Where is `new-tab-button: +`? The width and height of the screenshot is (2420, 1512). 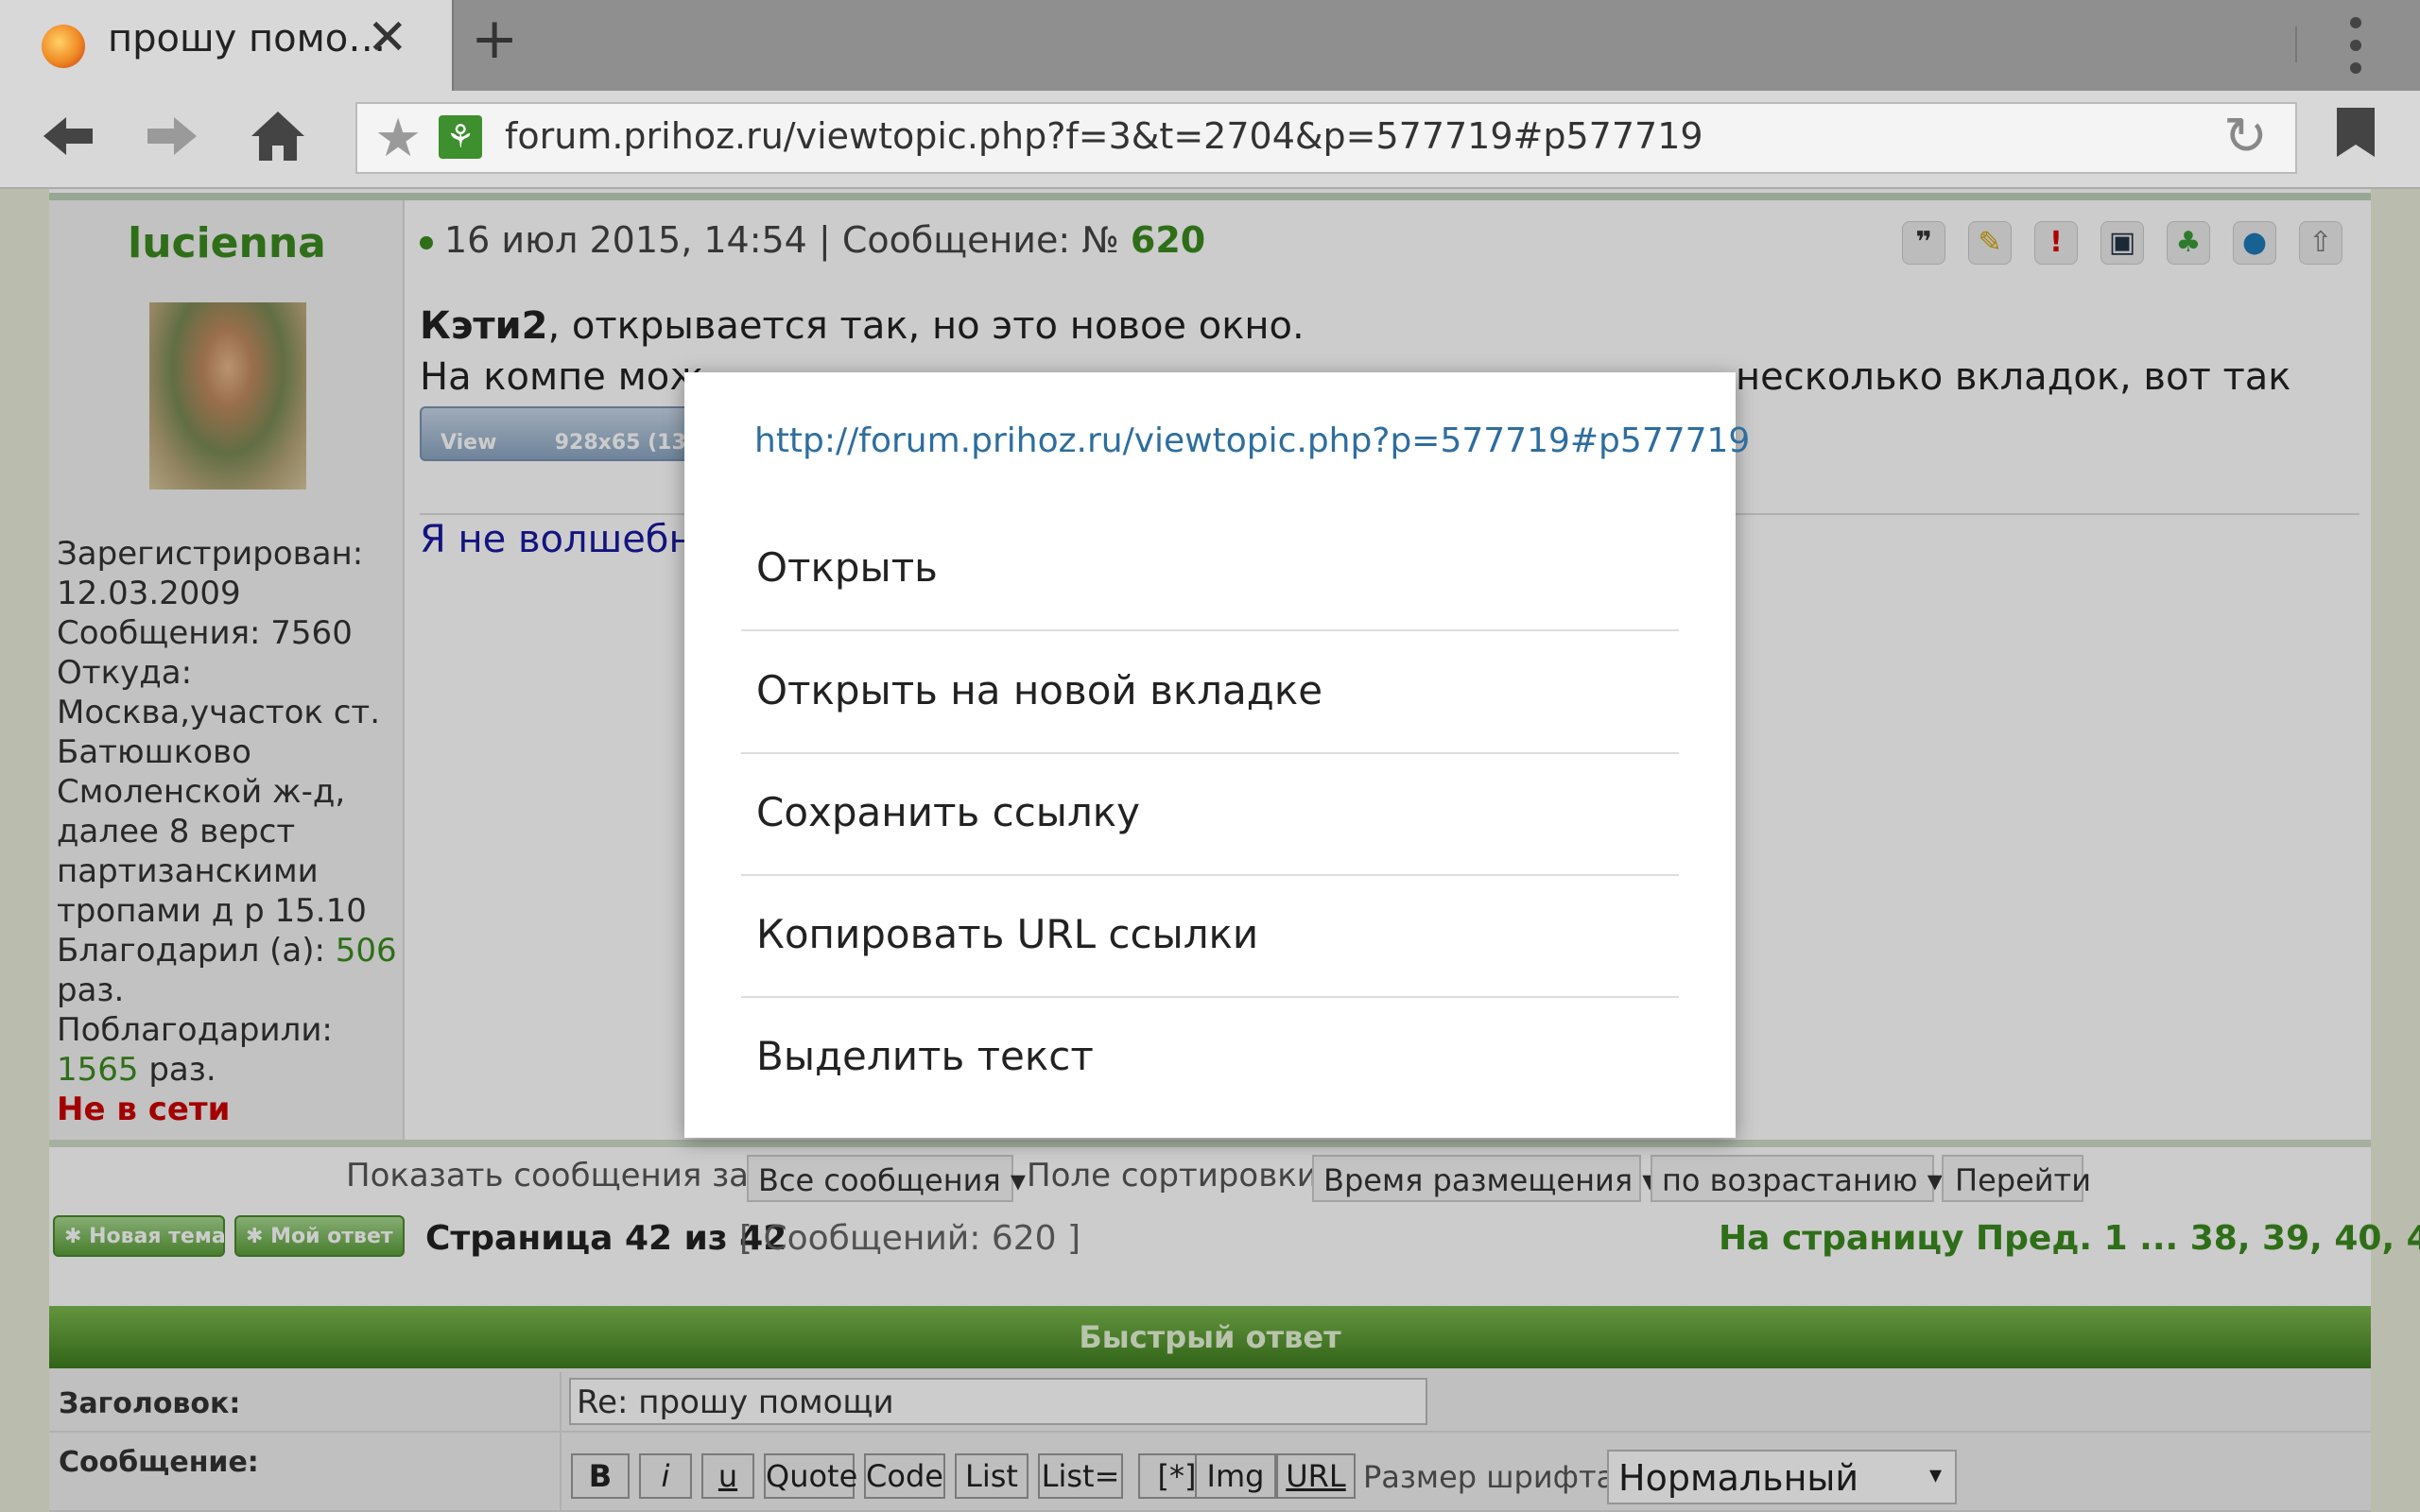 new-tab-button: + is located at coordinates (494, 39).